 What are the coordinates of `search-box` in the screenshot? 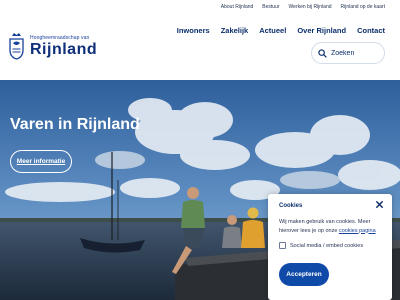 It's located at (348, 53).